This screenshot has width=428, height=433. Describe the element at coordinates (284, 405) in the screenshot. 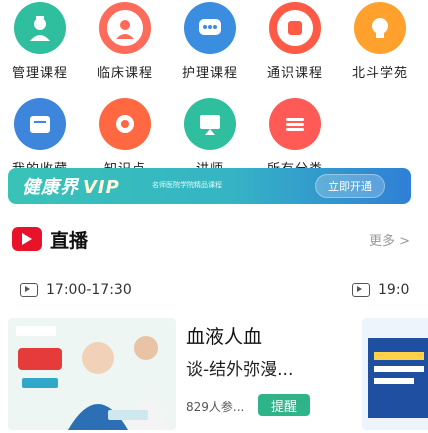

I see `remind-button: 提醒` at that location.